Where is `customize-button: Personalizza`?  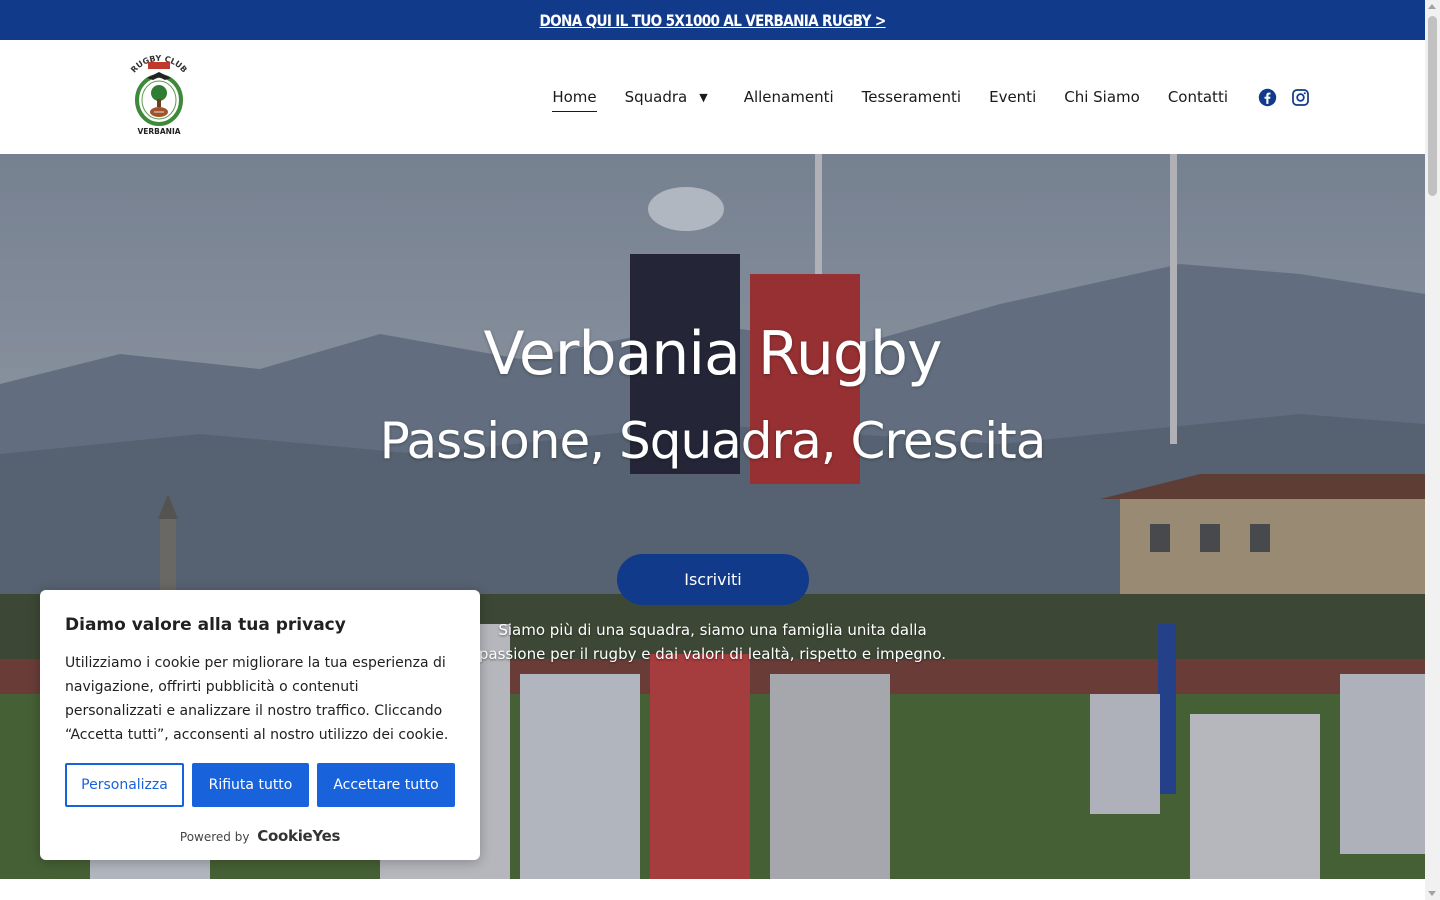
customize-button: Personalizza is located at coordinates (124, 785).